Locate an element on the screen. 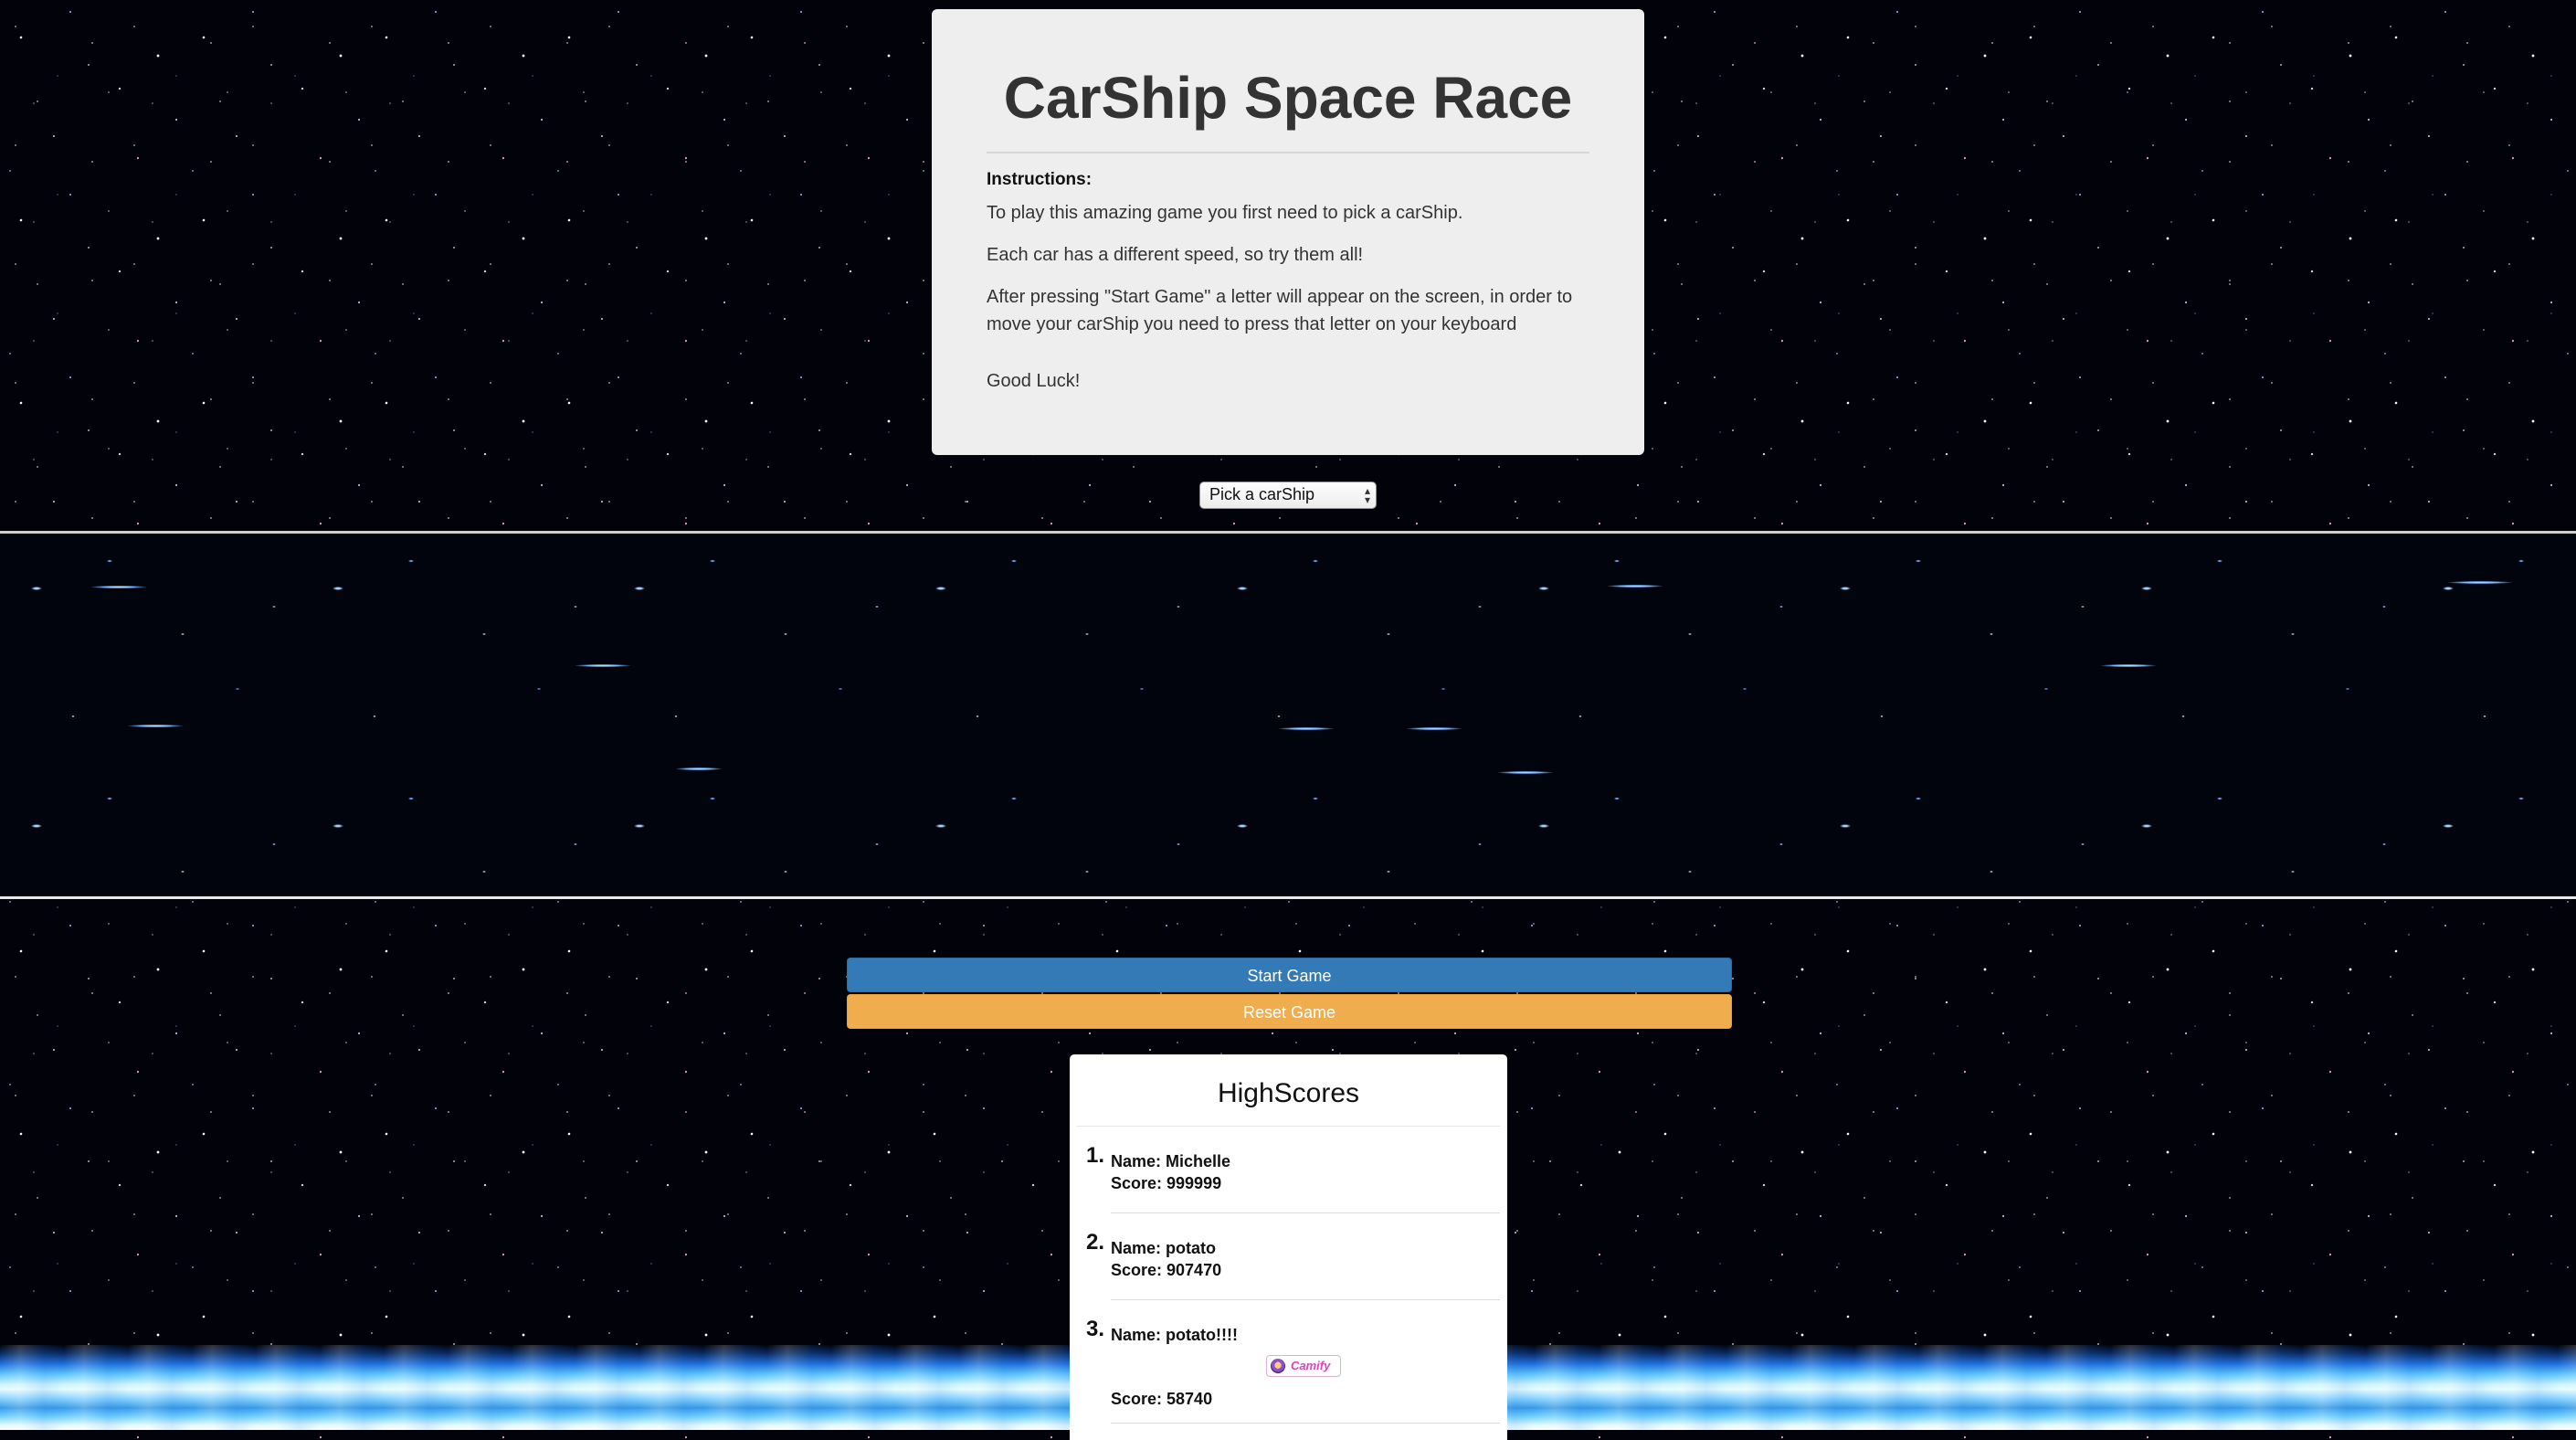  start-game-button: Start Game is located at coordinates (1289, 975).